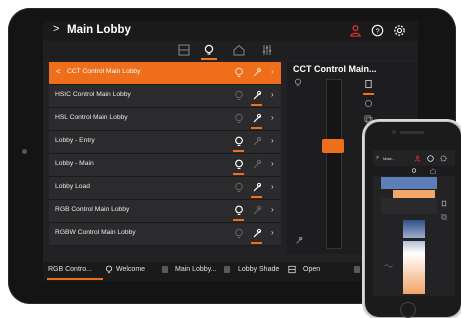  Describe the element at coordinates (165, 142) in the screenshot. I see `list-item: Lobby - Entry ›` at that location.